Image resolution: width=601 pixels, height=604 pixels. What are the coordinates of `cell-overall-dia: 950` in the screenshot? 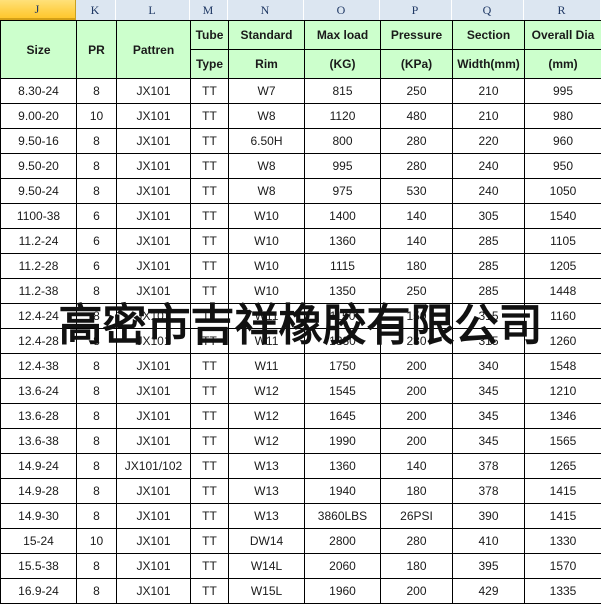 It's located at (563, 166).